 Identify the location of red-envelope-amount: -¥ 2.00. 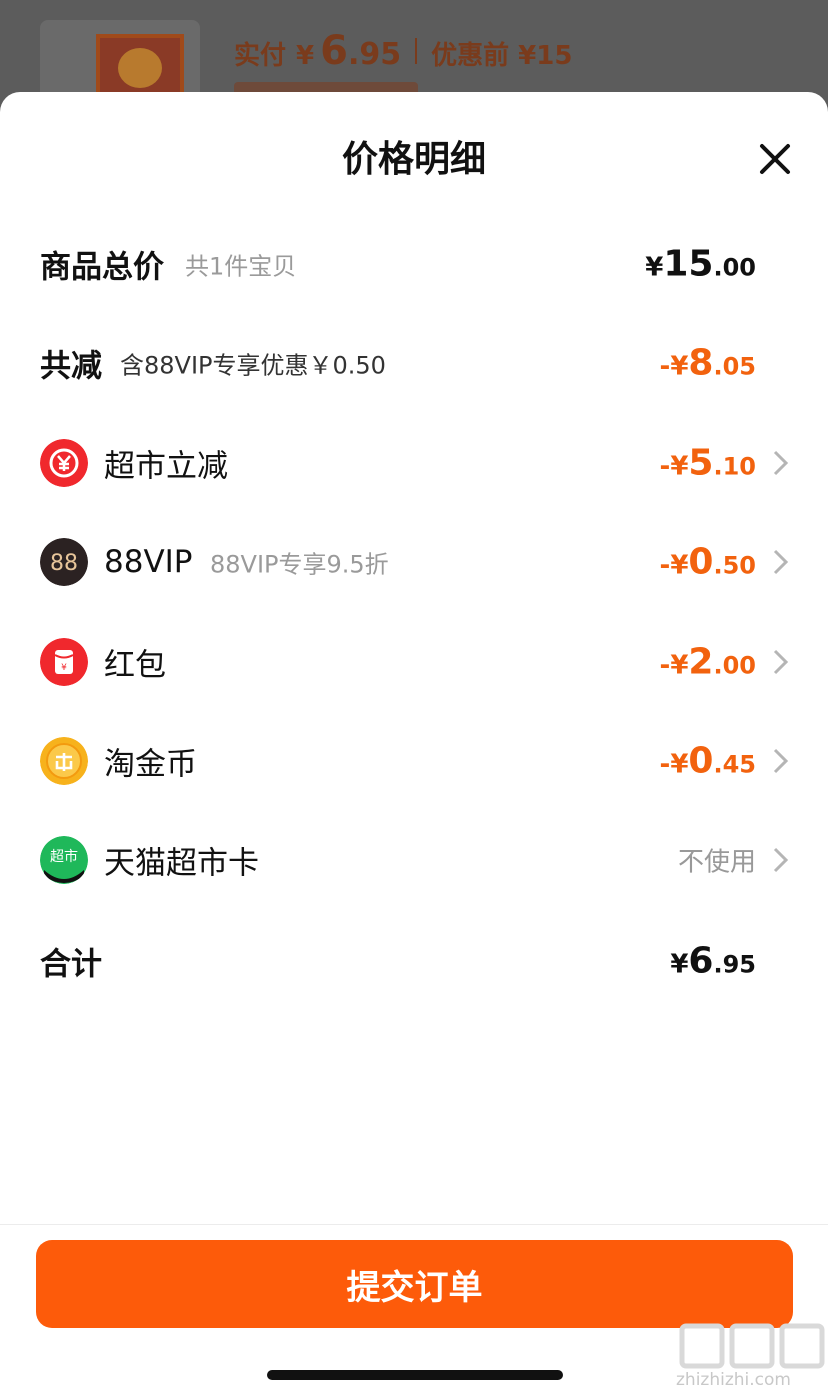
(708, 662).